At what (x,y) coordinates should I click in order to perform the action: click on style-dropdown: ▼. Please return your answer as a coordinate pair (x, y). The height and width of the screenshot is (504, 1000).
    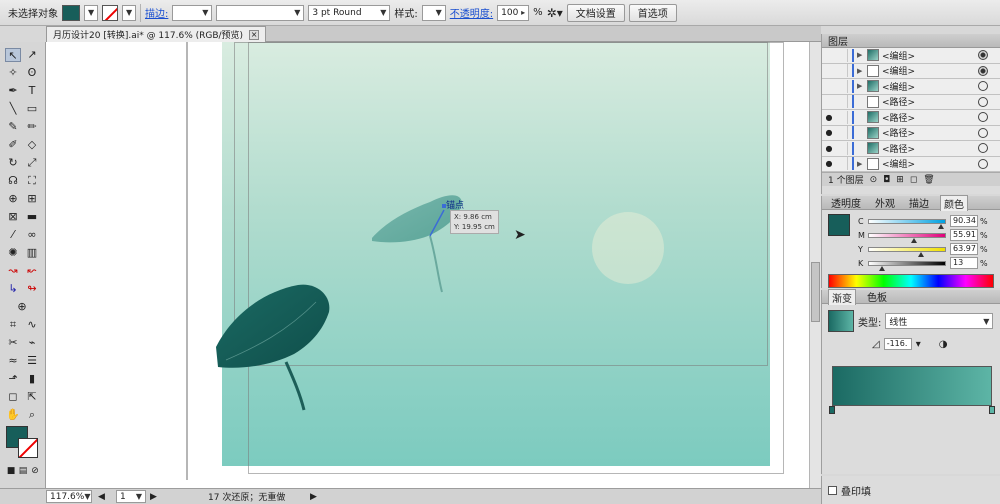
    Looking at the image, I should click on (433, 12).